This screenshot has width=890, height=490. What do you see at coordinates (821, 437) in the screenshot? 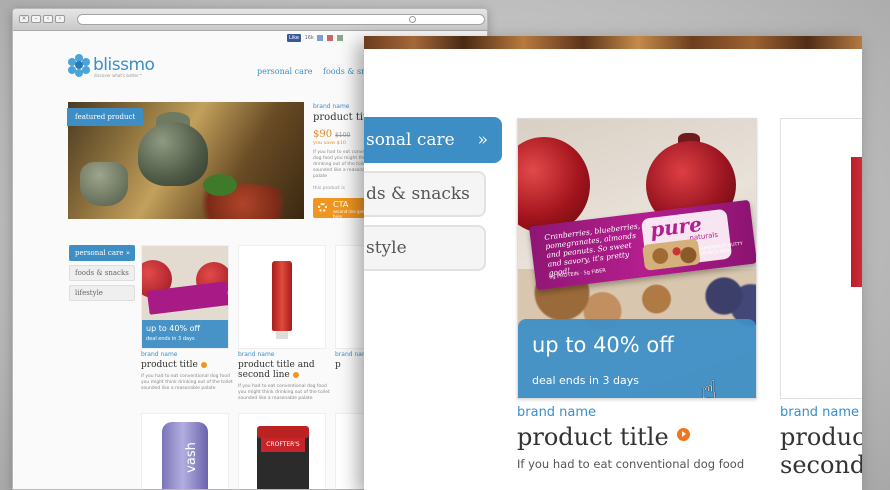
I see `product-title-line1: produc` at bounding box center [821, 437].